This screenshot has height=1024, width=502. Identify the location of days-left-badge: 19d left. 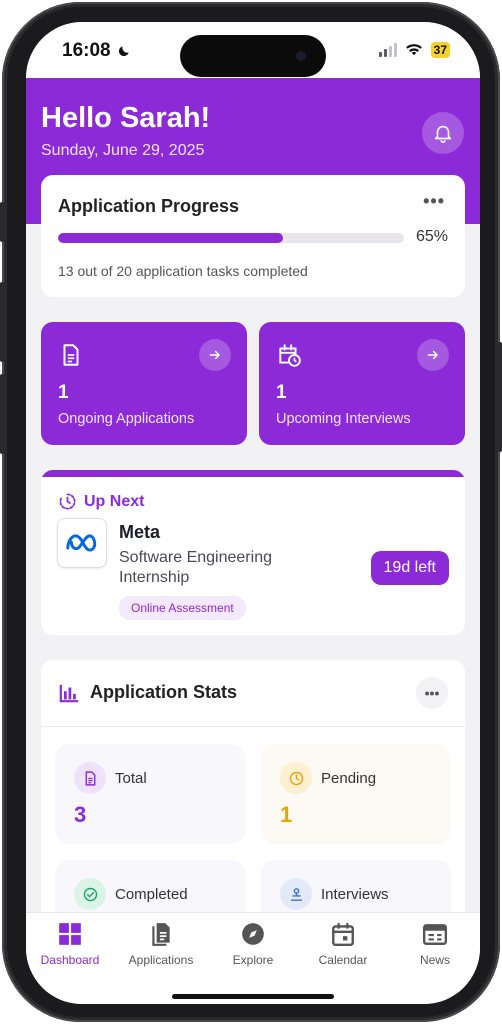
(409, 568).